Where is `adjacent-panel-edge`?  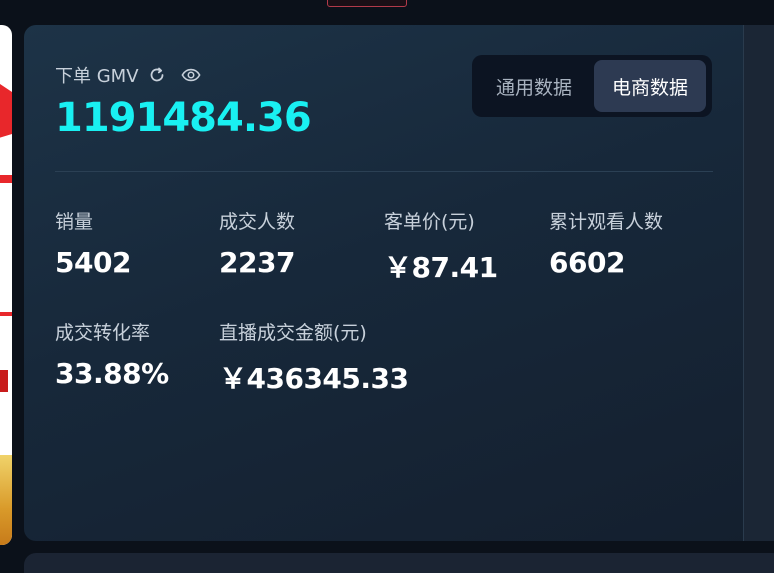 adjacent-panel-edge is located at coordinates (759, 283).